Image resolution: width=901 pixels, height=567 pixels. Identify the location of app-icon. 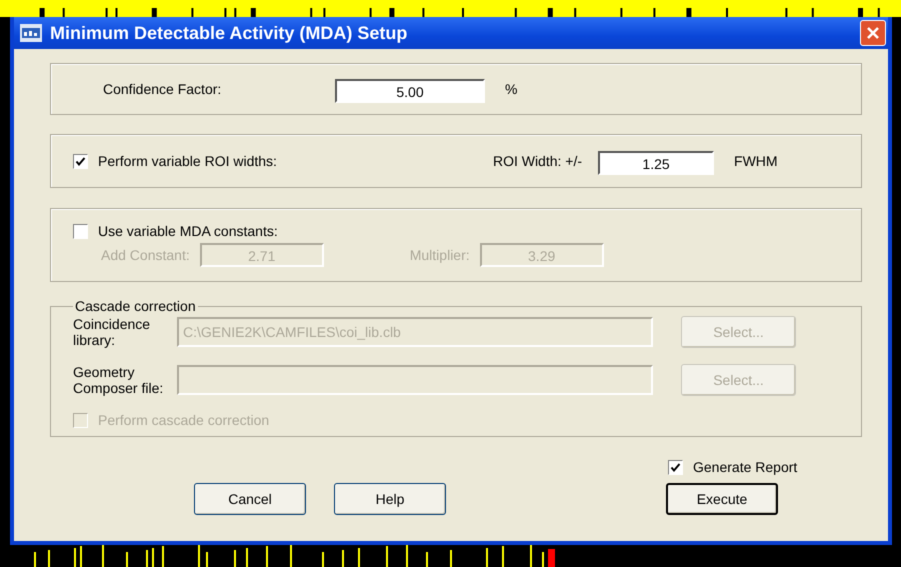
(31, 33).